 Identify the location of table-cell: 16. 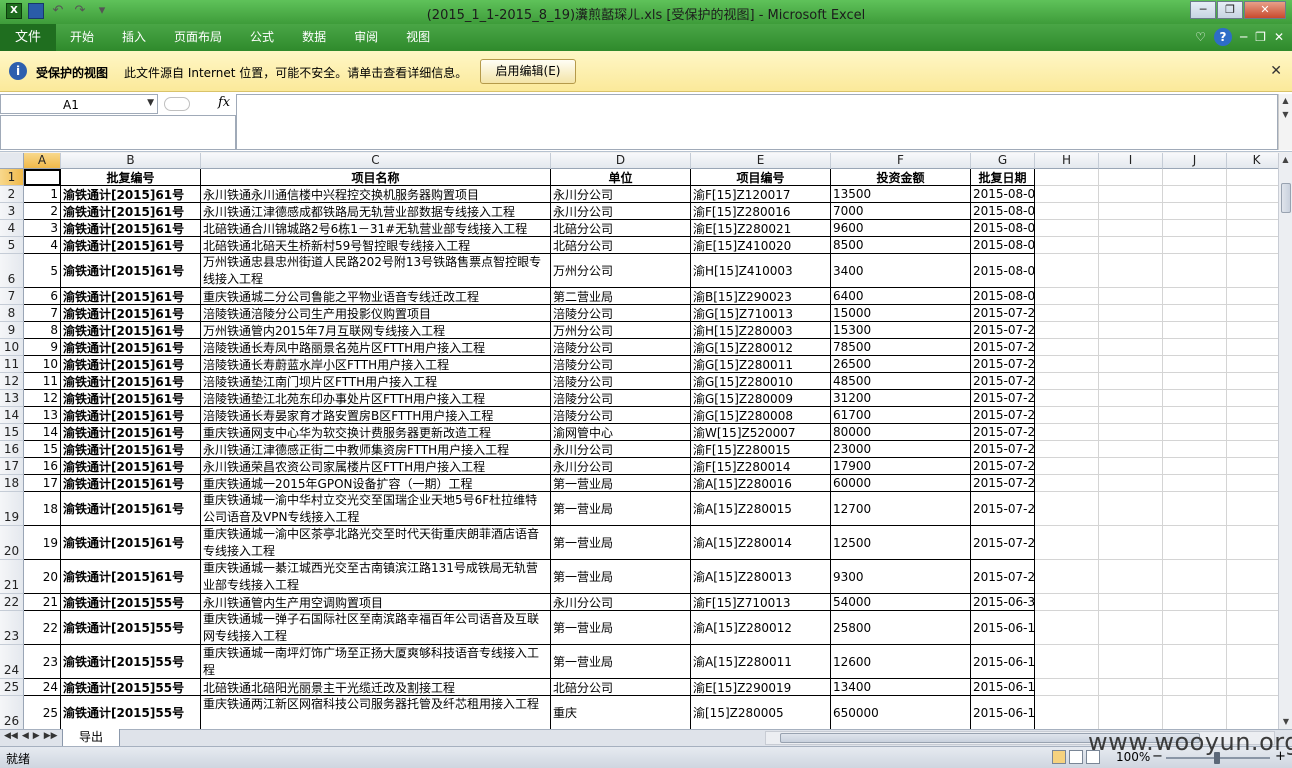
(42, 466).